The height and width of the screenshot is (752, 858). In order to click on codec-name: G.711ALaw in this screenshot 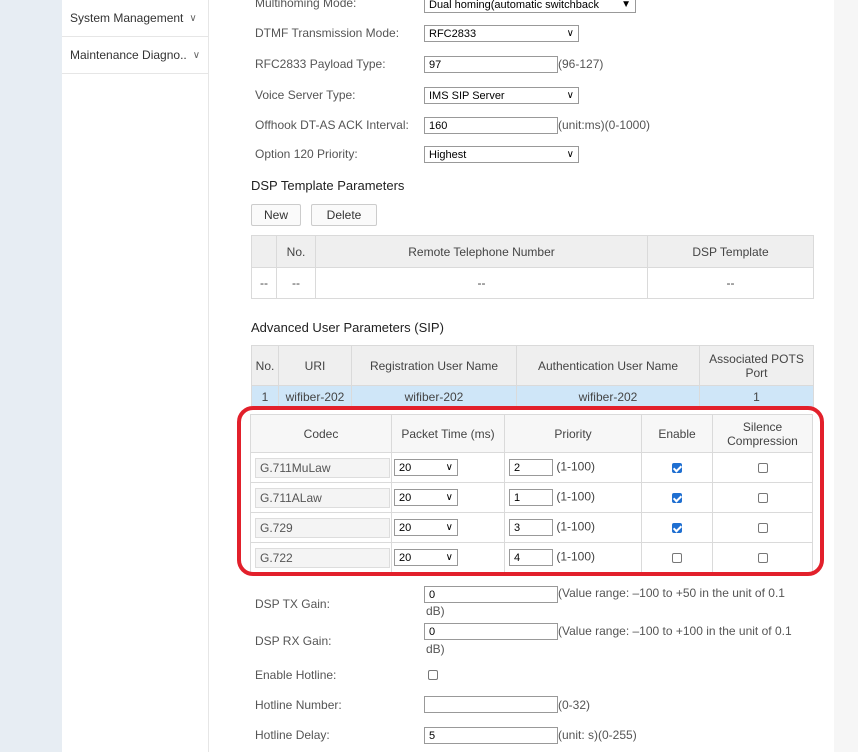, I will do `click(322, 497)`.